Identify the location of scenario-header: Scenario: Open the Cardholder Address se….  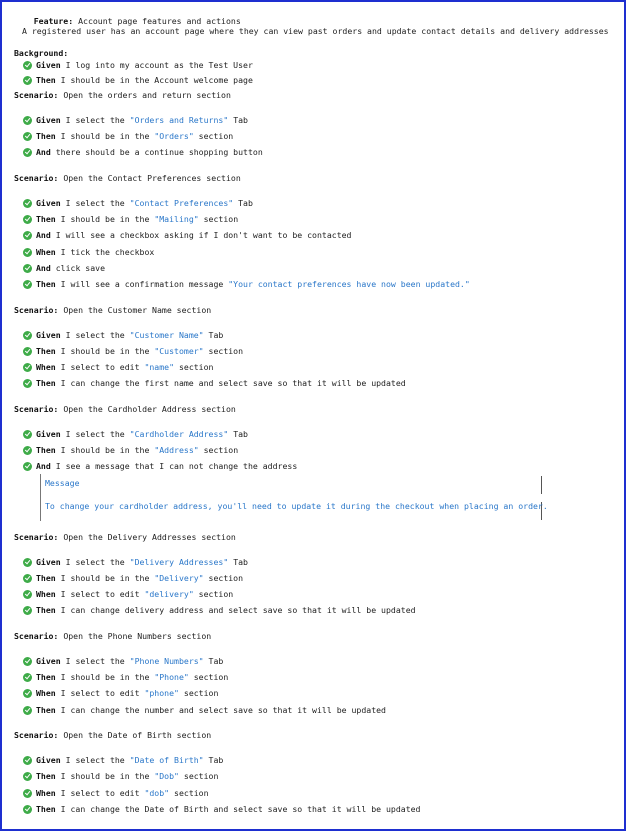
(125, 409).